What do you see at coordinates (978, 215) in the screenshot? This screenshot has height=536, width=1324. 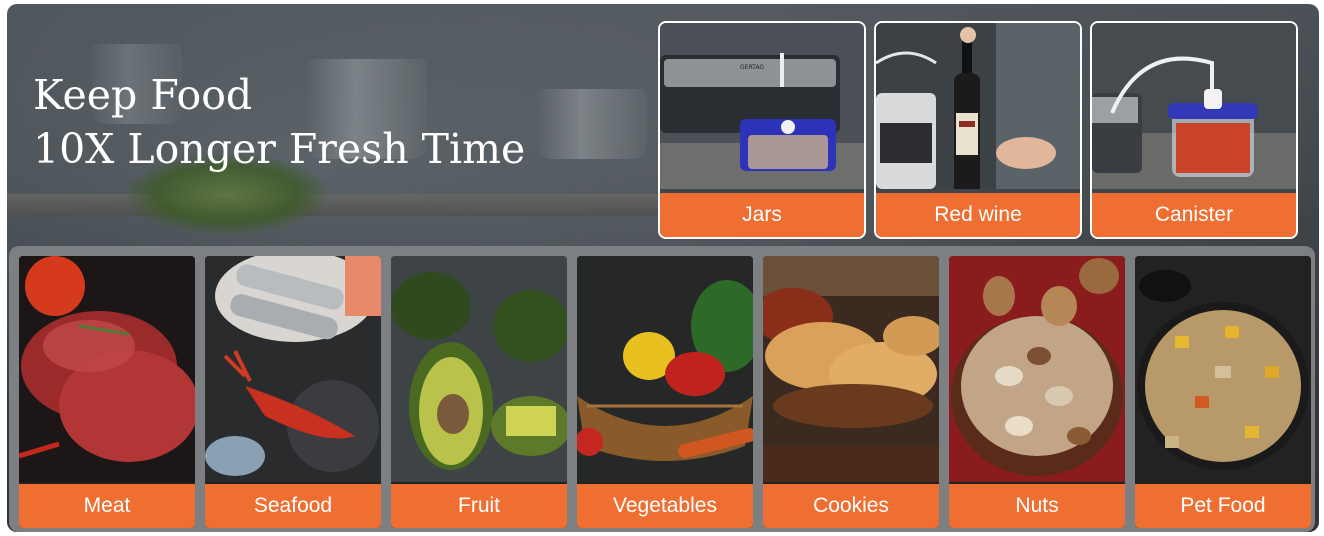 I see `card-label: Red wine` at bounding box center [978, 215].